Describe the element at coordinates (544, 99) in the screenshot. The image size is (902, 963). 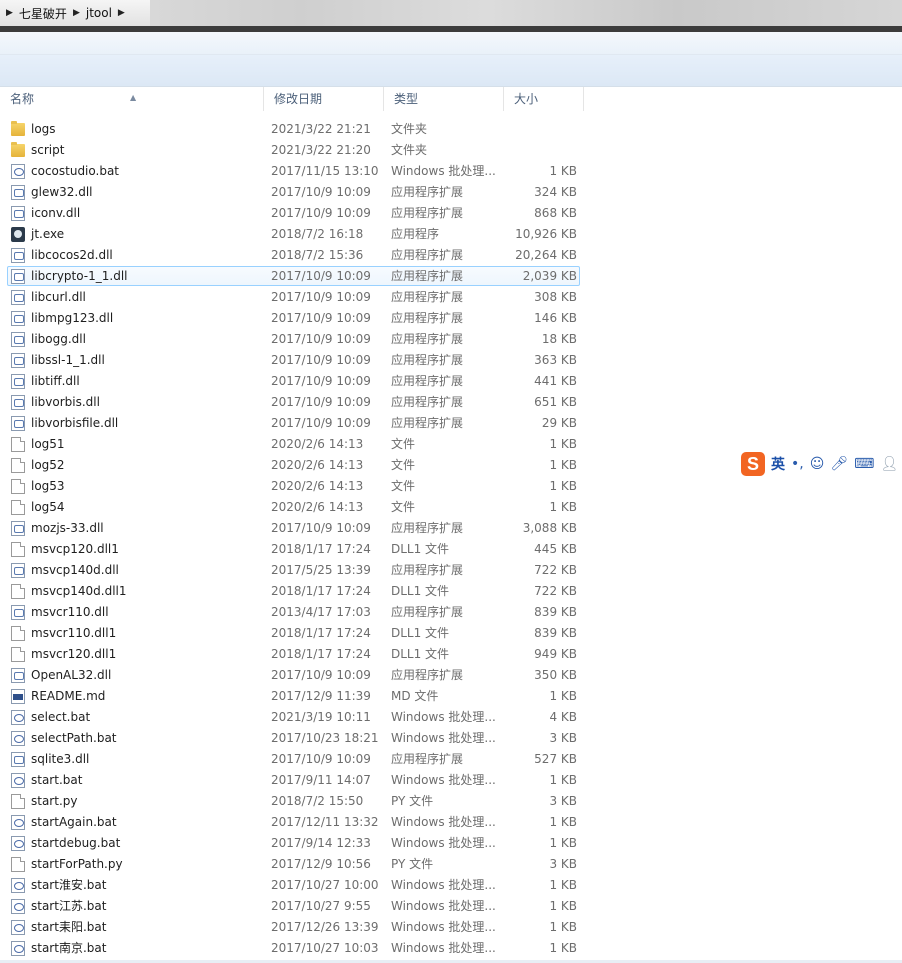
I see `column-header-size: 大小` at that location.